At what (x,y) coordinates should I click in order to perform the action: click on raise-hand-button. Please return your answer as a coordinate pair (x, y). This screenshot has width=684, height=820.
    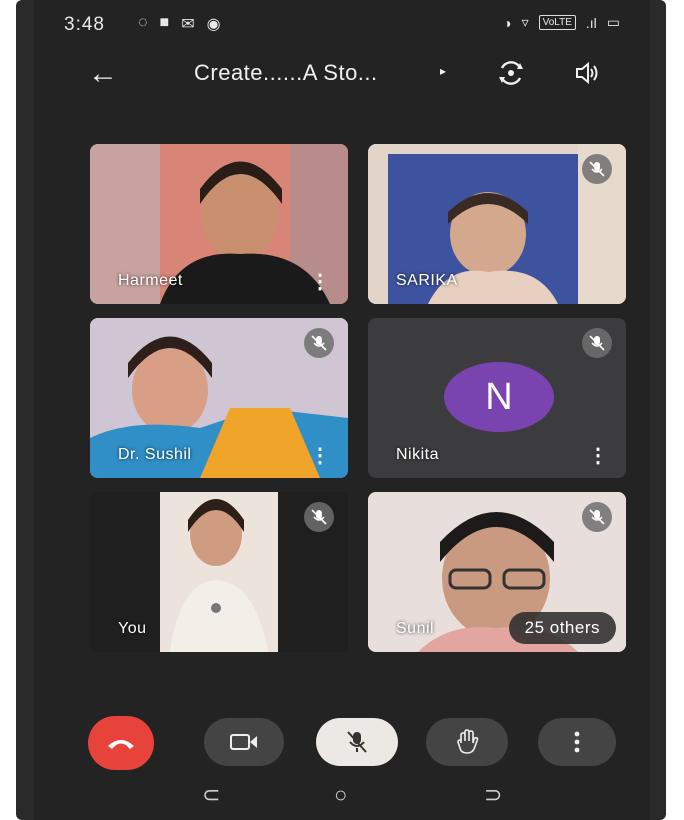
    Looking at the image, I should click on (467, 742).